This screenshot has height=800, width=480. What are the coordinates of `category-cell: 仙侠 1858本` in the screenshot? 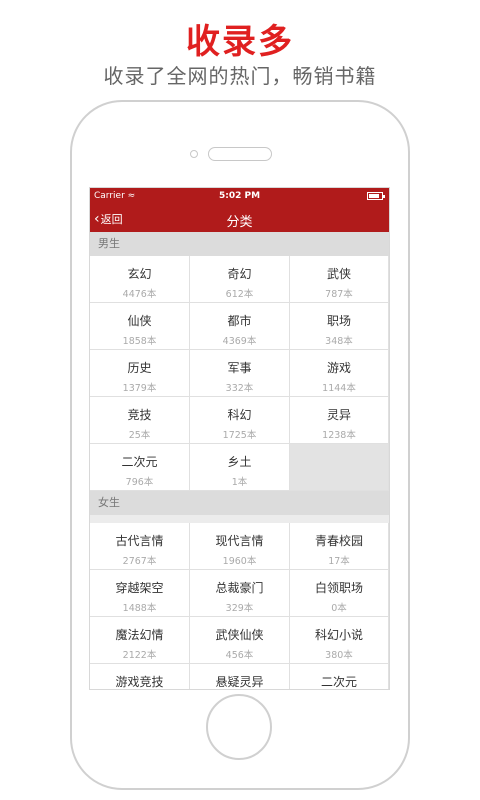 It's located at (140, 326).